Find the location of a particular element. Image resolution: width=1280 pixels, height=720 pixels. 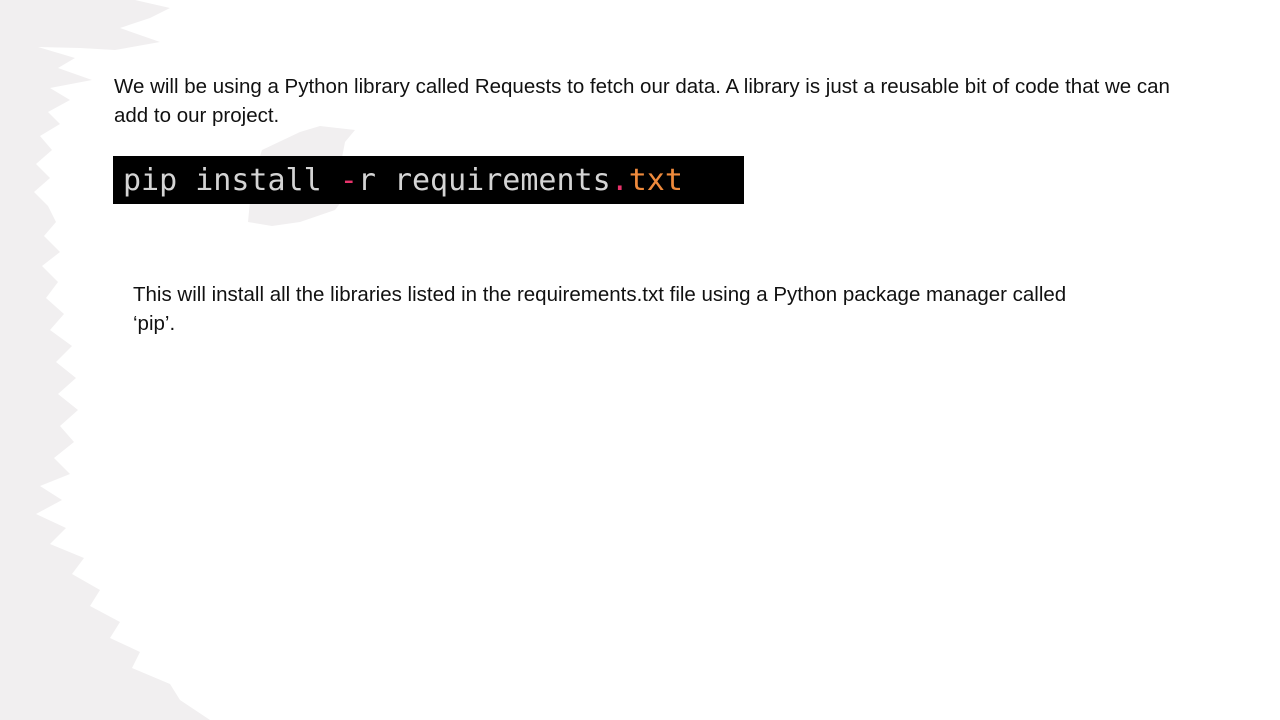

code-filename: requirements is located at coordinates (502, 180).